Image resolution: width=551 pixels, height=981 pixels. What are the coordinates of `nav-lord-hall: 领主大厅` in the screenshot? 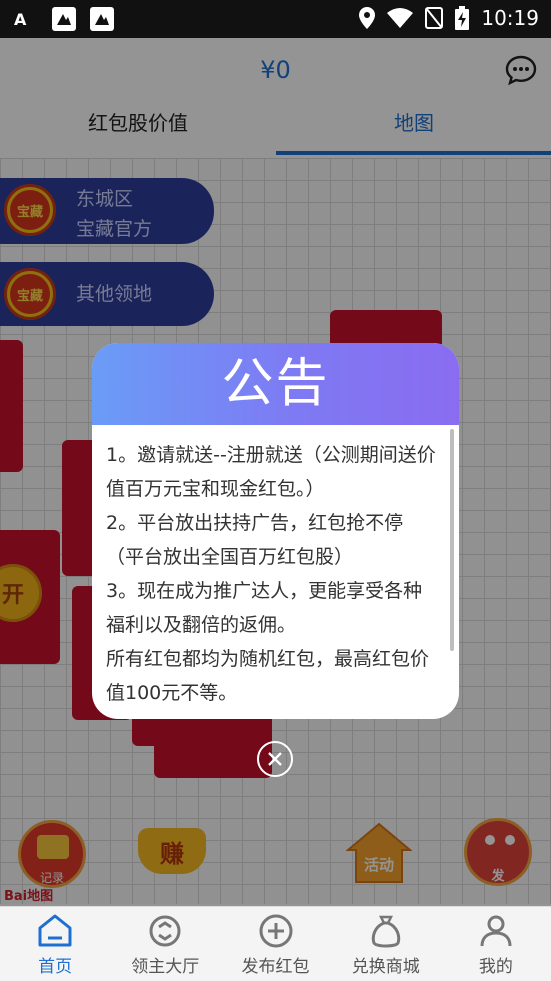 It's located at (165, 944).